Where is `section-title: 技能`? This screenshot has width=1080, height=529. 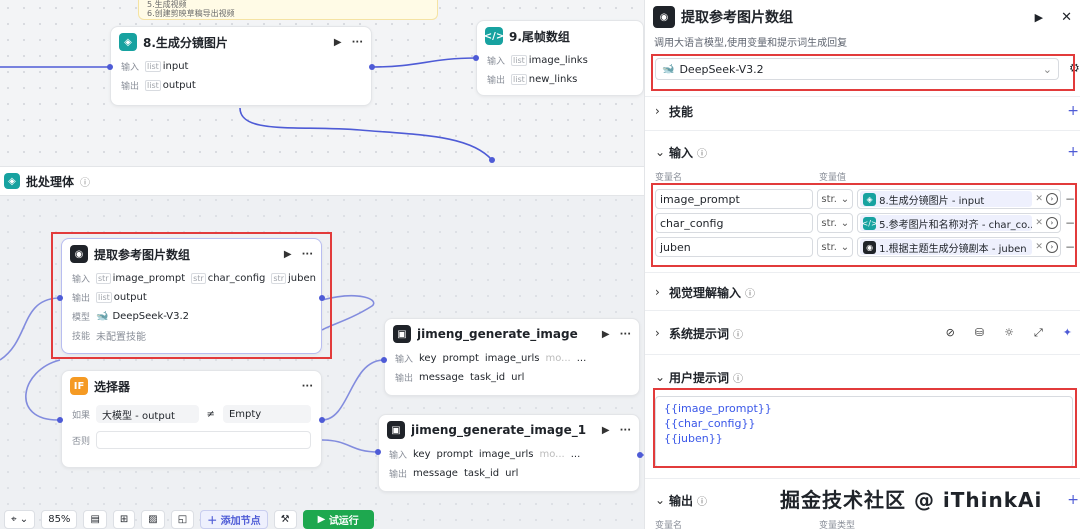 section-title: 技能 is located at coordinates (681, 111).